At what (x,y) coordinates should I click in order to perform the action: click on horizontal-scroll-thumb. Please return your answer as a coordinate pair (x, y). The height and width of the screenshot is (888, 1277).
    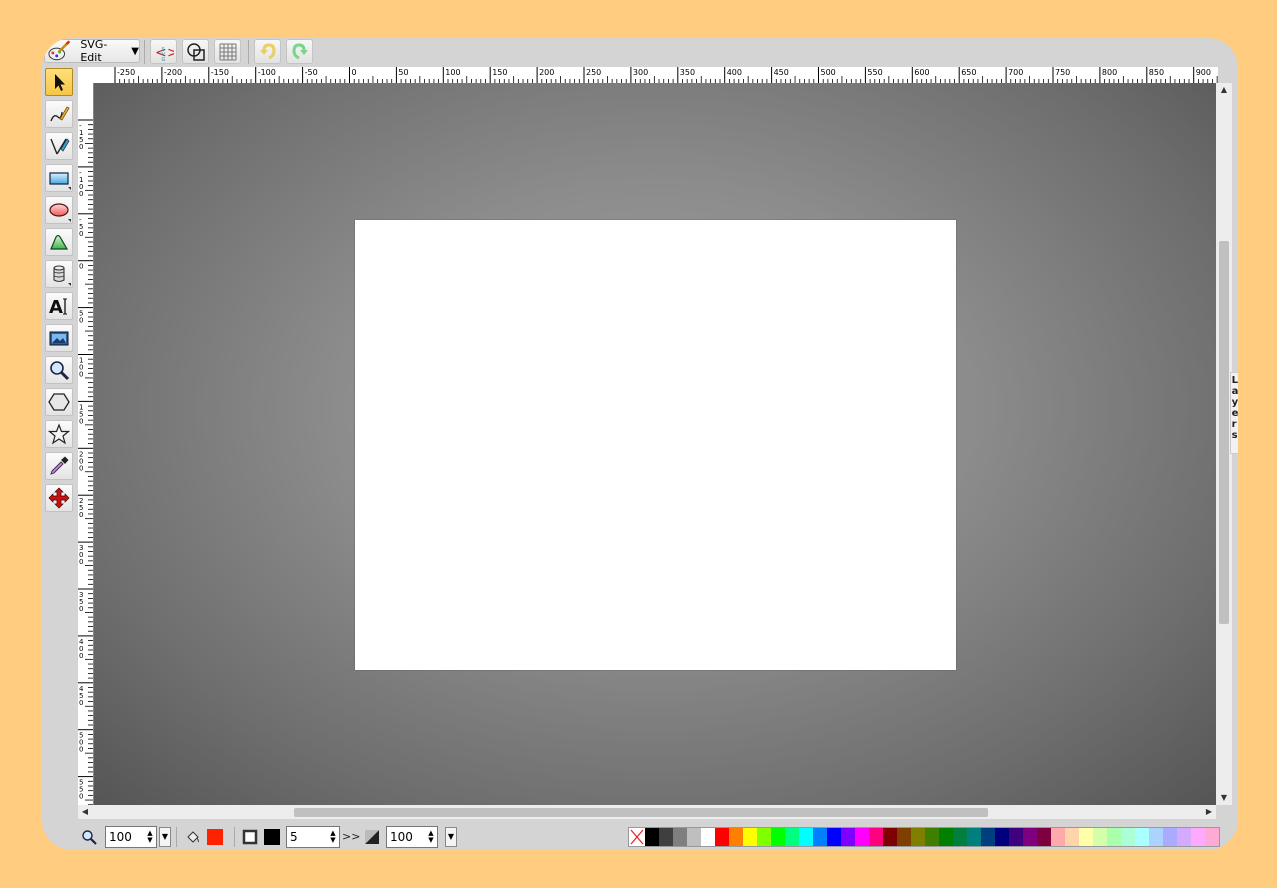
    Looking at the image, I should click on (641, 812).